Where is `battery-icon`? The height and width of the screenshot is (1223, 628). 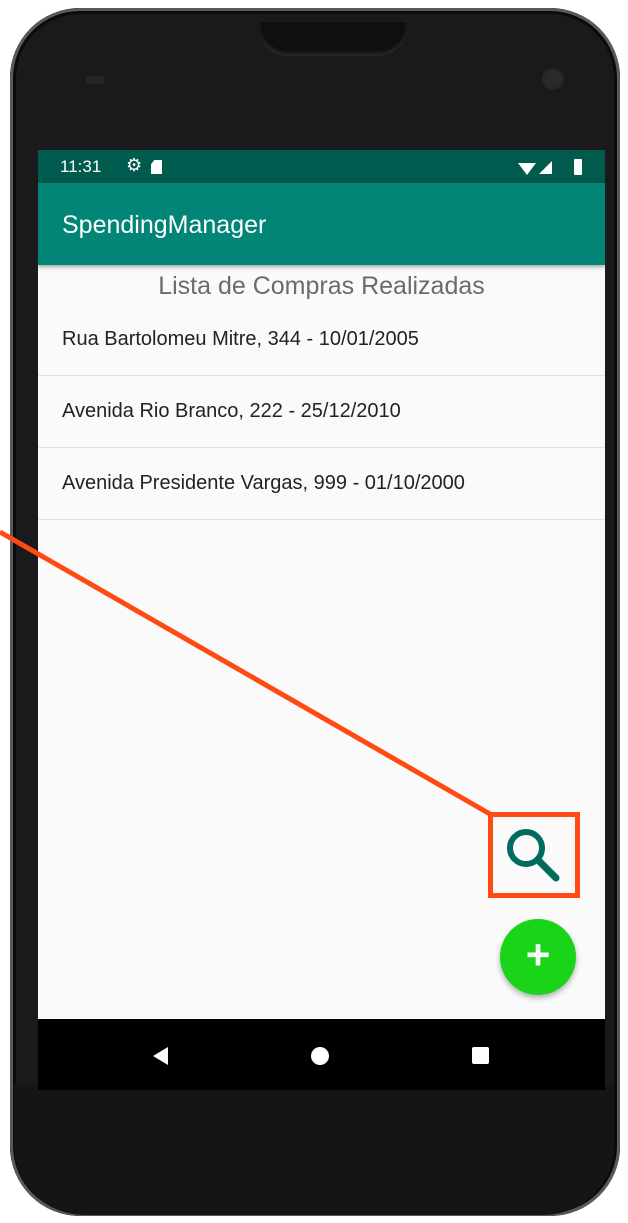 battery-icon is located at coordinates (578, 167).